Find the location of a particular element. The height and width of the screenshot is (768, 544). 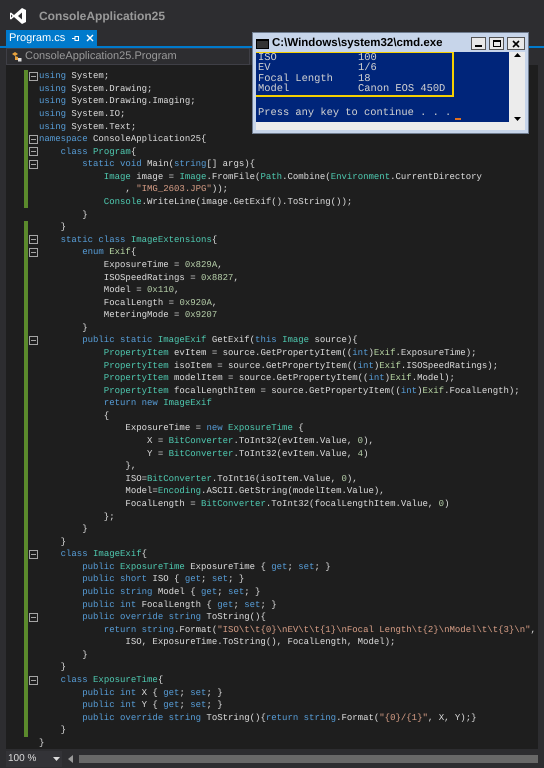

scroll-left-icon is located at coordinates (70, 758).